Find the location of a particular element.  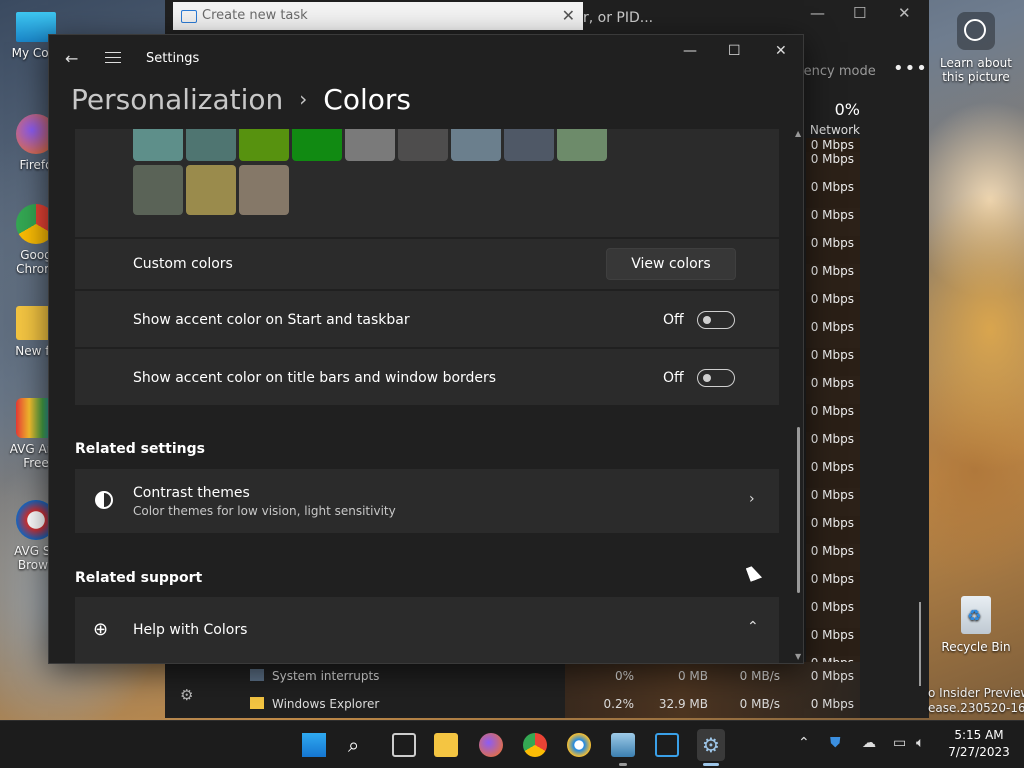

accent-start-taskbar-toggle is located at coordinates (716, 320).